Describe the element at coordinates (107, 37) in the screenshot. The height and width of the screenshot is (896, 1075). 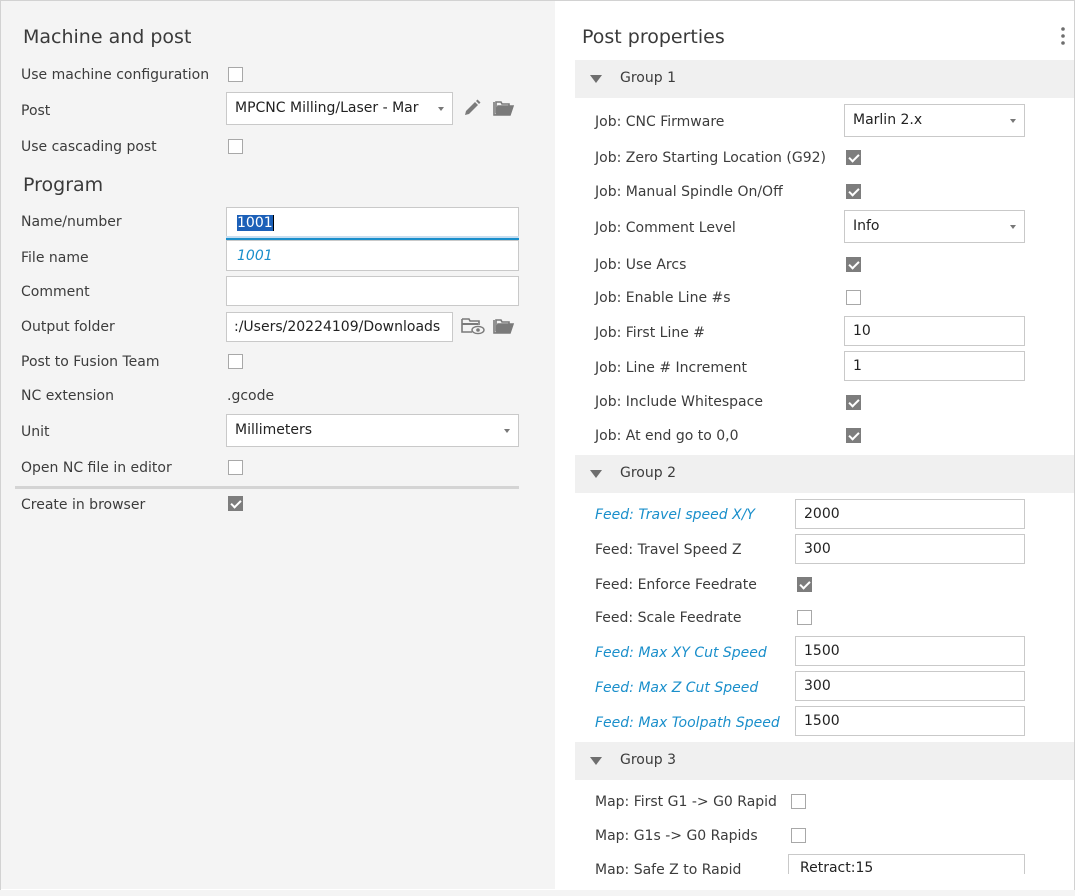
I see `machine-section-title: Machine and post` at that location.